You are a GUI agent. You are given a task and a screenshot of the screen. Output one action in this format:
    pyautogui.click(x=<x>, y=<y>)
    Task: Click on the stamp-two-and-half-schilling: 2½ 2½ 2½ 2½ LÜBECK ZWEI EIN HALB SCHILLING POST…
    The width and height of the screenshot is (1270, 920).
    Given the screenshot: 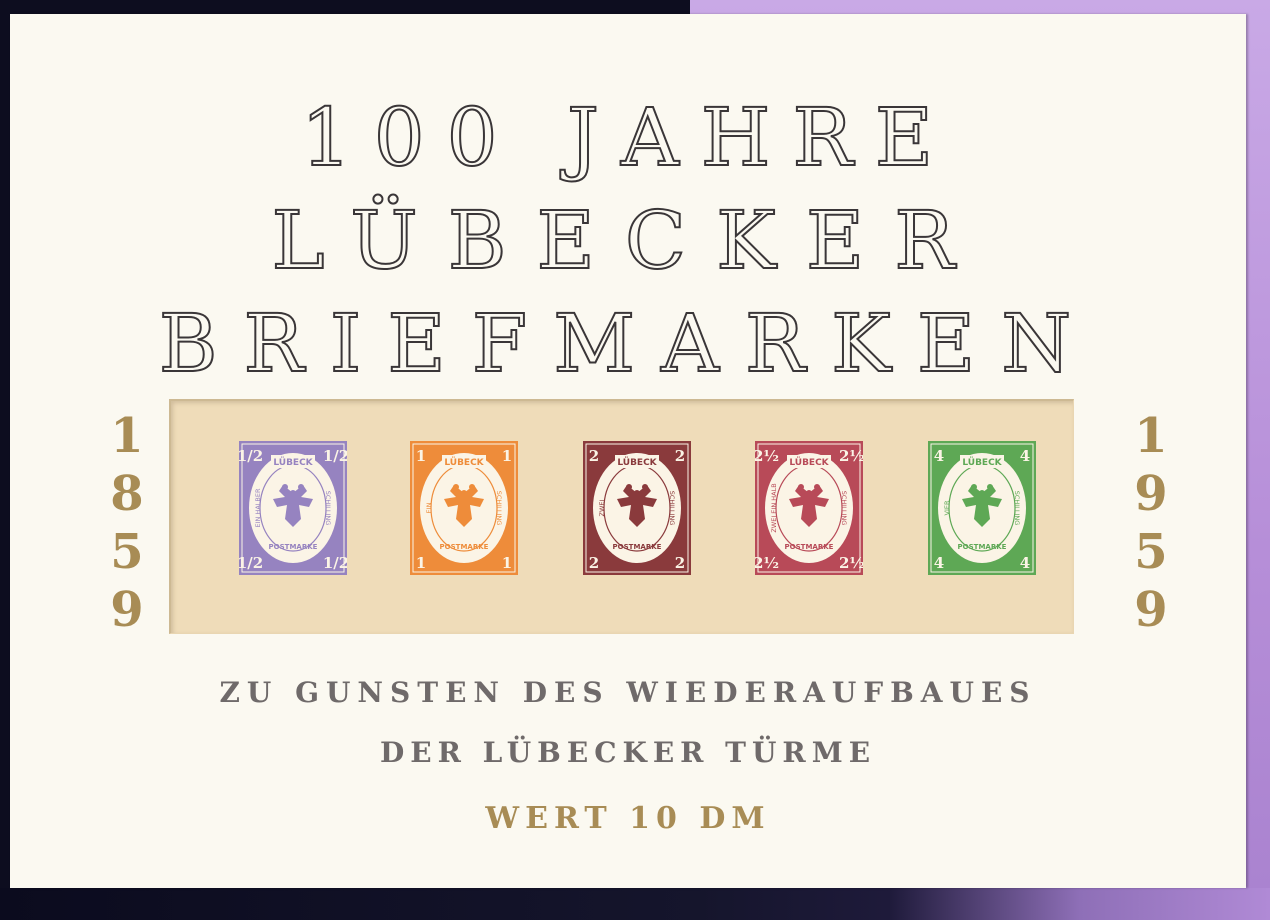 What is the action you would take?
    pyautogui.click(x=809, y=508)
    